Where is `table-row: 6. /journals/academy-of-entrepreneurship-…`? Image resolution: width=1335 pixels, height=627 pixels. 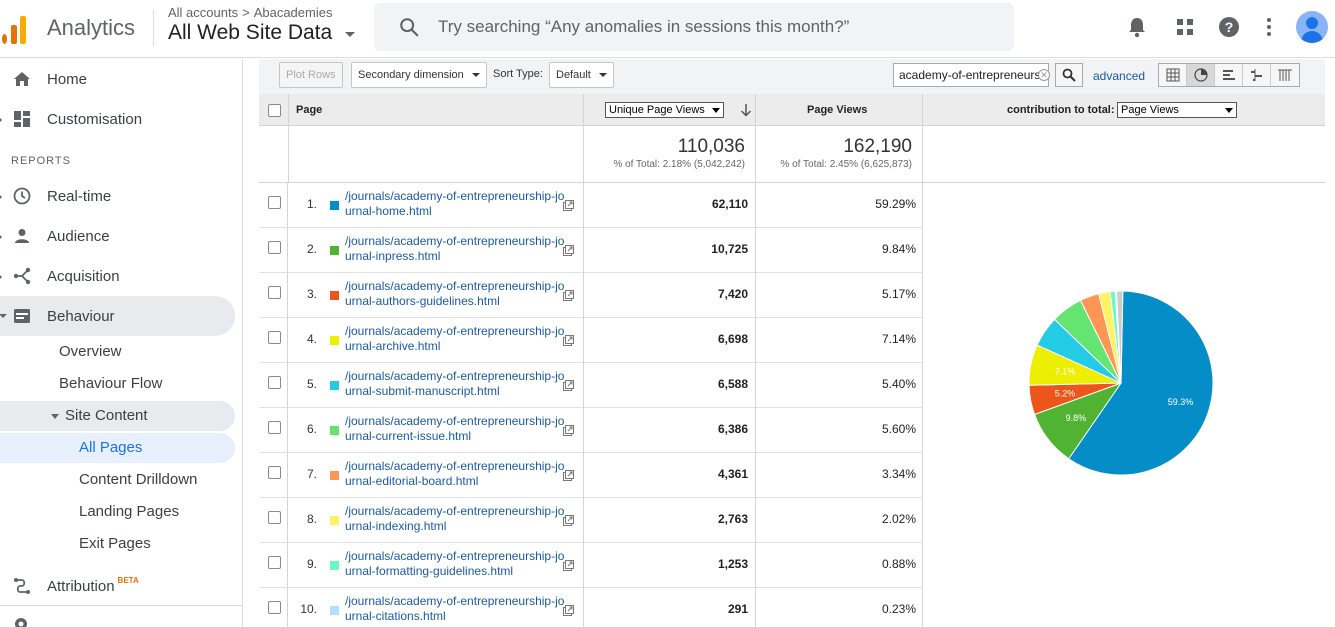 table-row: 6. /journals/academy-of-entrepreneurship-… is located at coordinates (591, 430).